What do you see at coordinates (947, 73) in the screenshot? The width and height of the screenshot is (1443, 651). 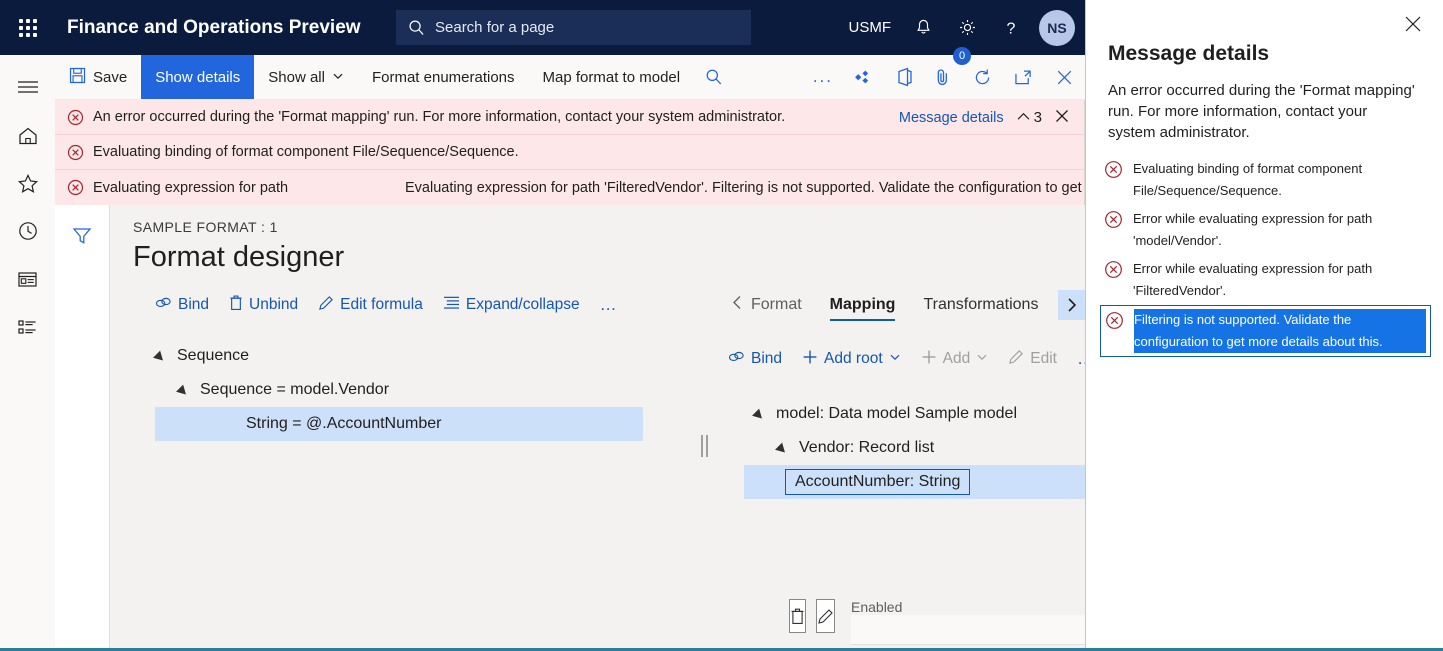 I see `attachment-icon: 0` at bounding box center [947, 73].